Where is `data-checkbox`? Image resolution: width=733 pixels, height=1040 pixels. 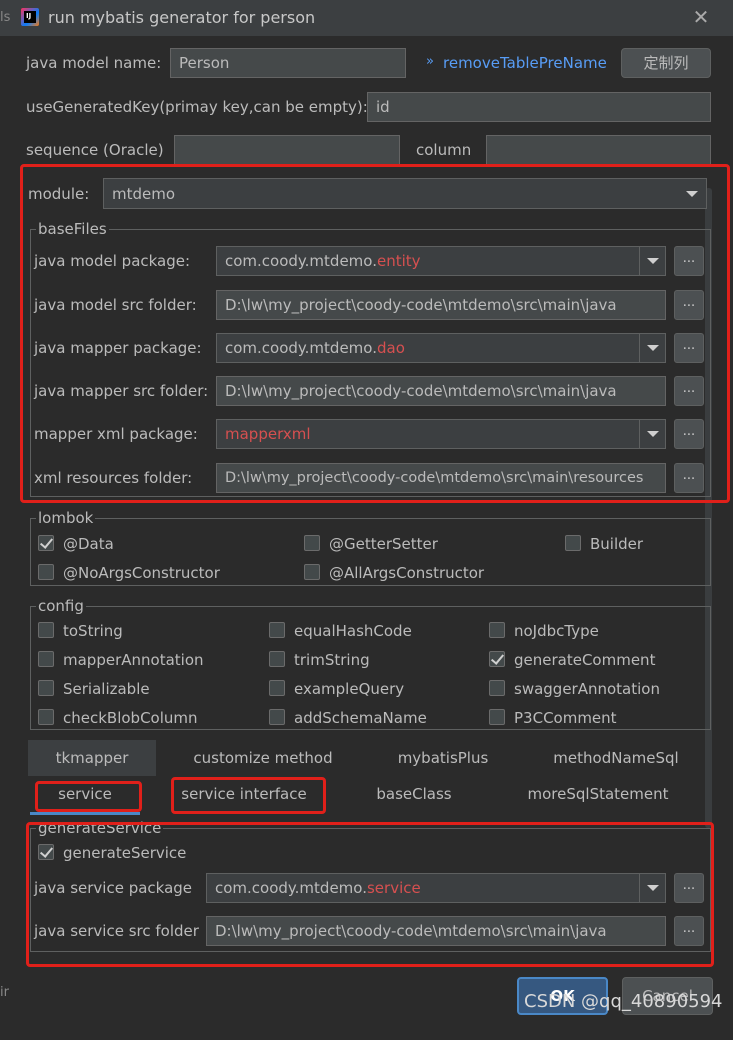 data-checkbox is located at coordinates (46, 543).